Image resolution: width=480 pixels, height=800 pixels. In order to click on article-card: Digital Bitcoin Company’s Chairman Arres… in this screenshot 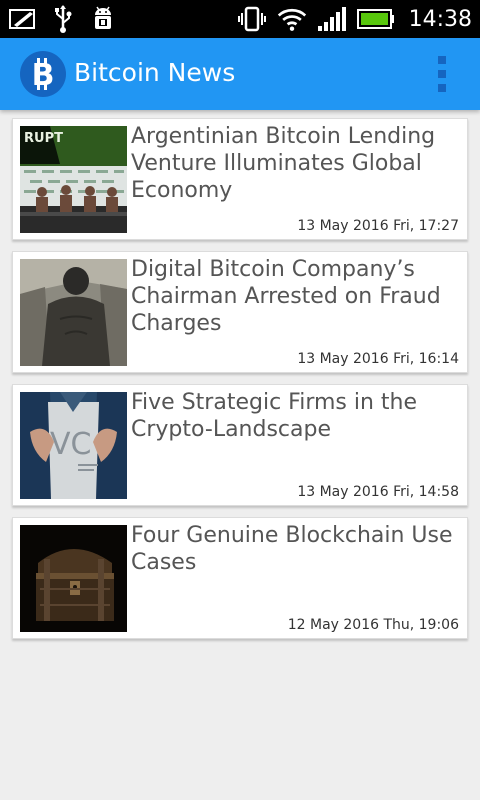, I will do `click(240, 312)`.